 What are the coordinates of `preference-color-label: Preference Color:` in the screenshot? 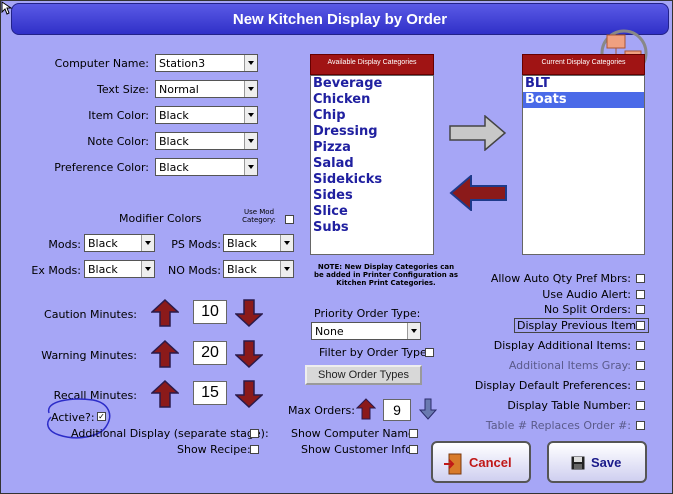 It's located at (101, 167).